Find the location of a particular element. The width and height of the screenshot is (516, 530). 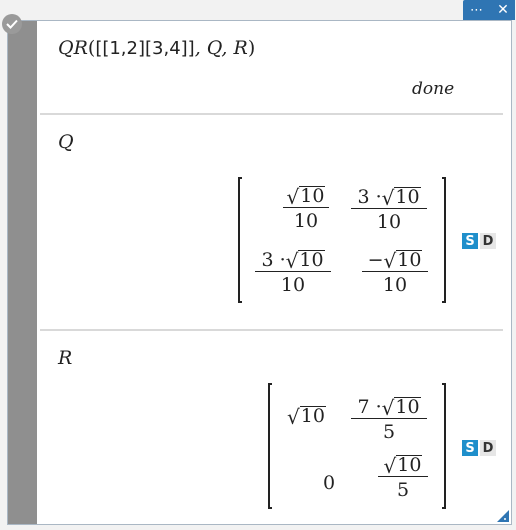

q-cell-21: 3 · √ 10 10 is located at coordinates (293, 272).